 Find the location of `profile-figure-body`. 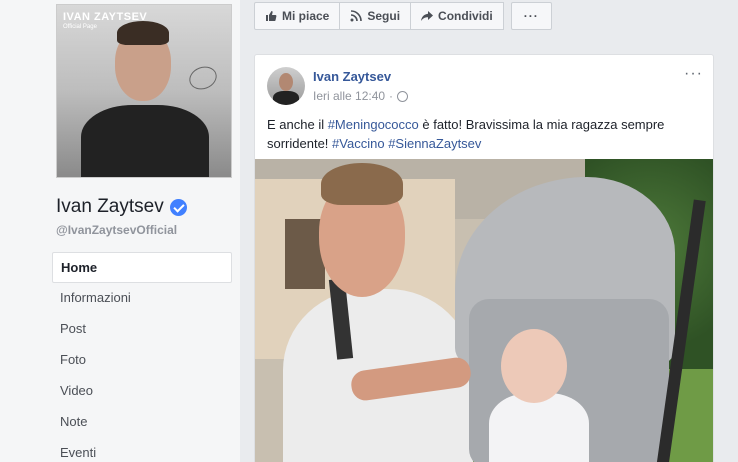

profile-figure-body is located at coordinates (145, 141).